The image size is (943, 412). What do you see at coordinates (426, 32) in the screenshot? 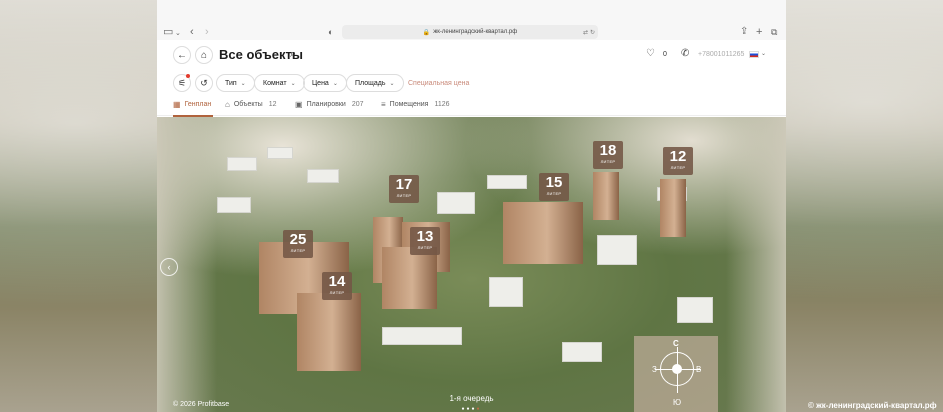
I see `lock-icon: 🔒` at bounding box center [426, 32].